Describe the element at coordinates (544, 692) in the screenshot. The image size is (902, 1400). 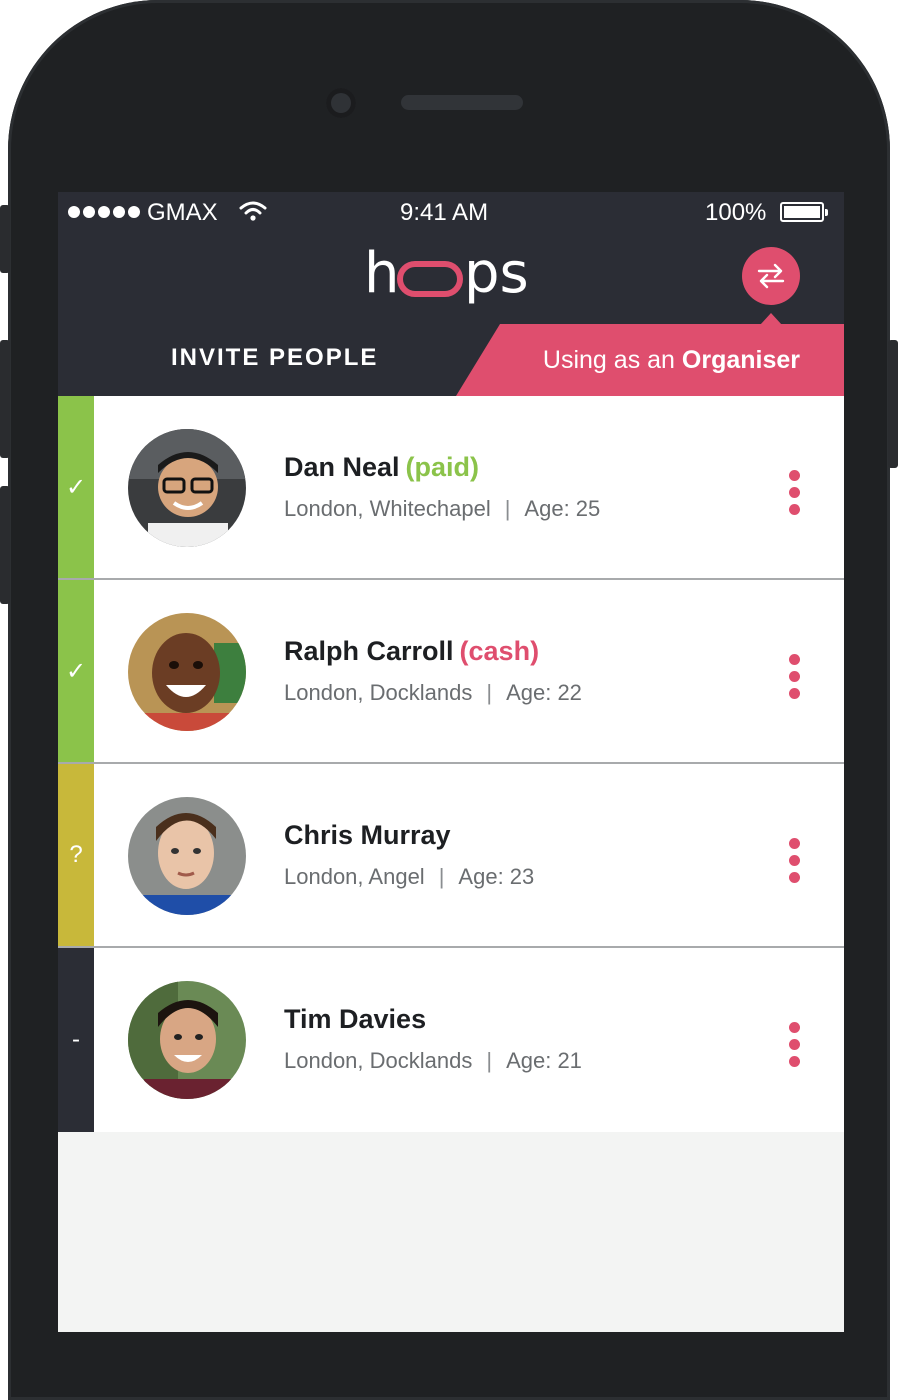
I see `person-age: Age: 22` at that location.